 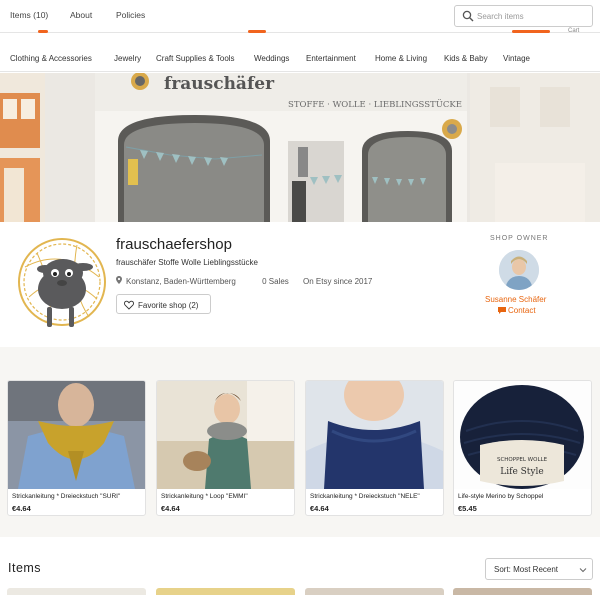 I want to click on sort-label: Sort: Most Recent, so click(x=526, y=569).